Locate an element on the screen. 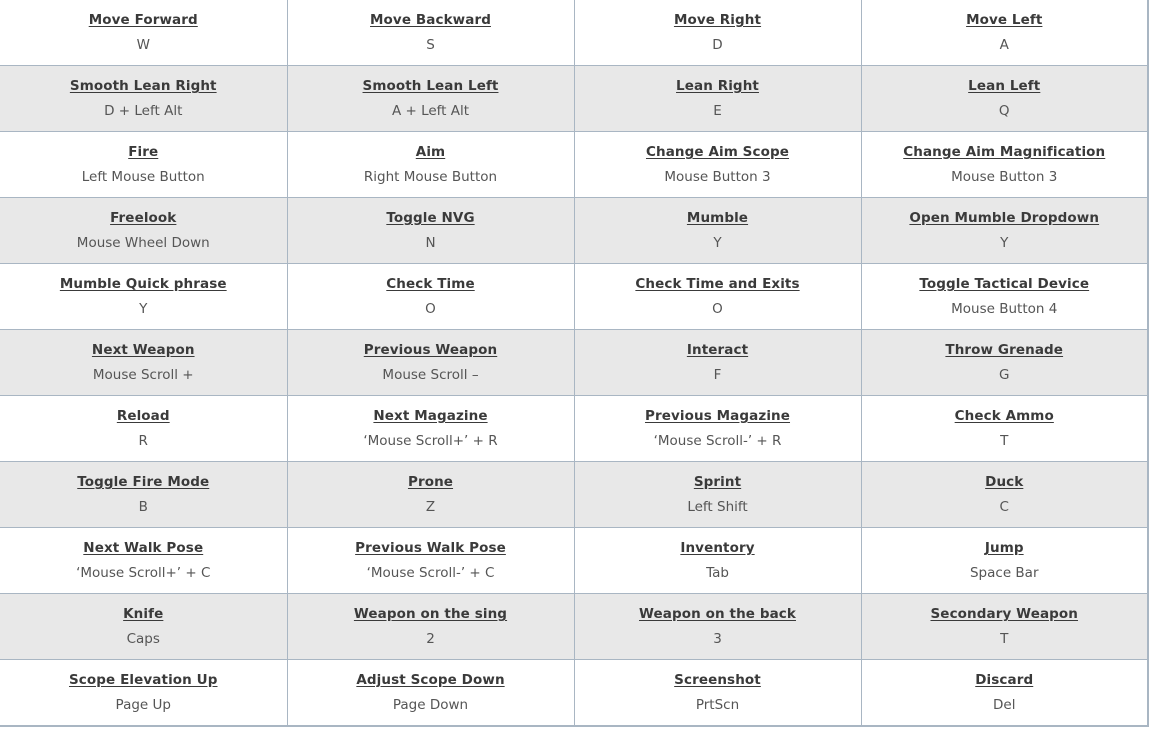 This screenshot has width=1149, height=738. action-name: Move Backward is located at coordinates (430, 20).